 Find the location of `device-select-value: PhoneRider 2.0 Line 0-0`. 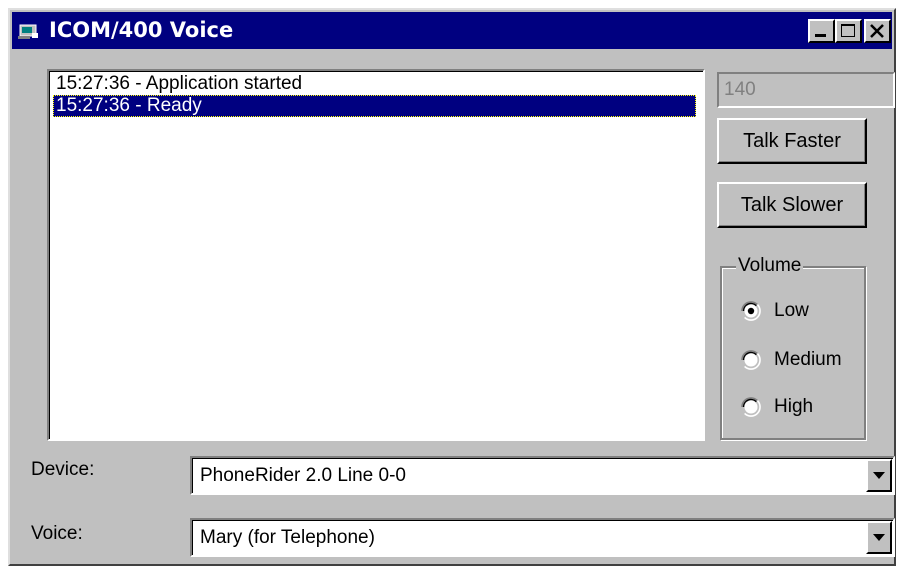

device-select-value: PhoneRider 2.0 Line 0-0 is located at coordinates (303, 475).